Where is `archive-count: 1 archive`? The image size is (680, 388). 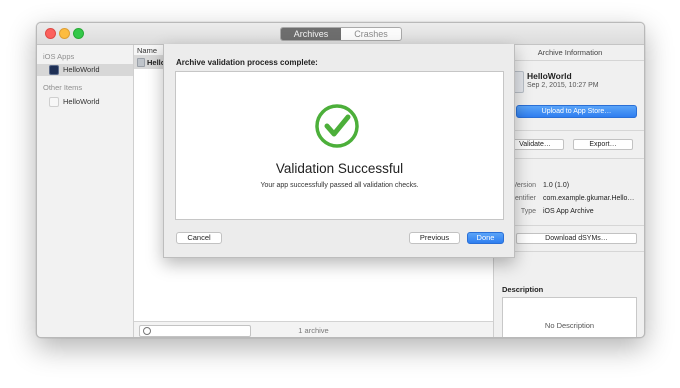 archive-count: 1 archive is located at coordinates (313, 330).